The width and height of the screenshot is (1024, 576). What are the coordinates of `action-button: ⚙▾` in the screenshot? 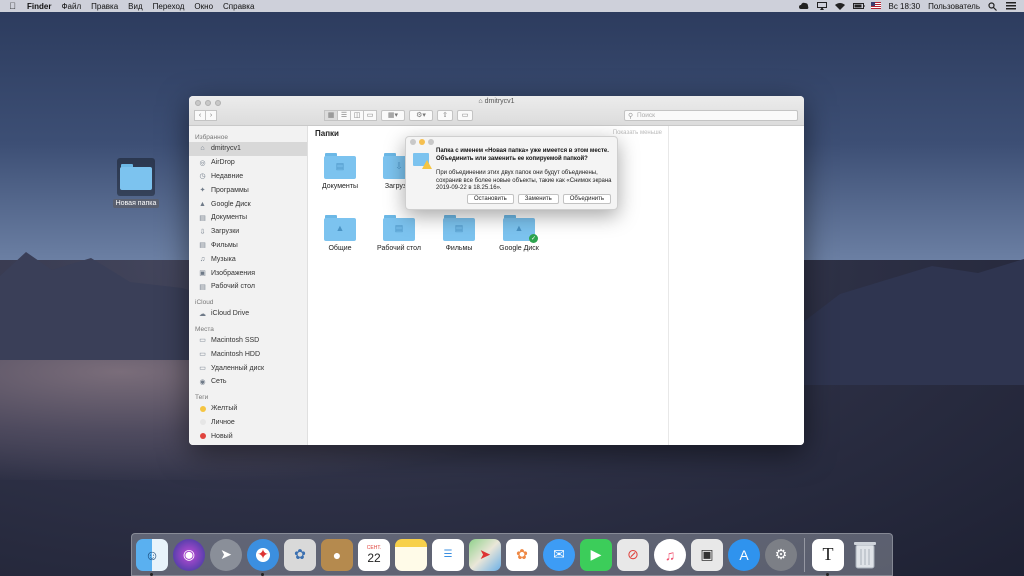 It's located at (421, 115).